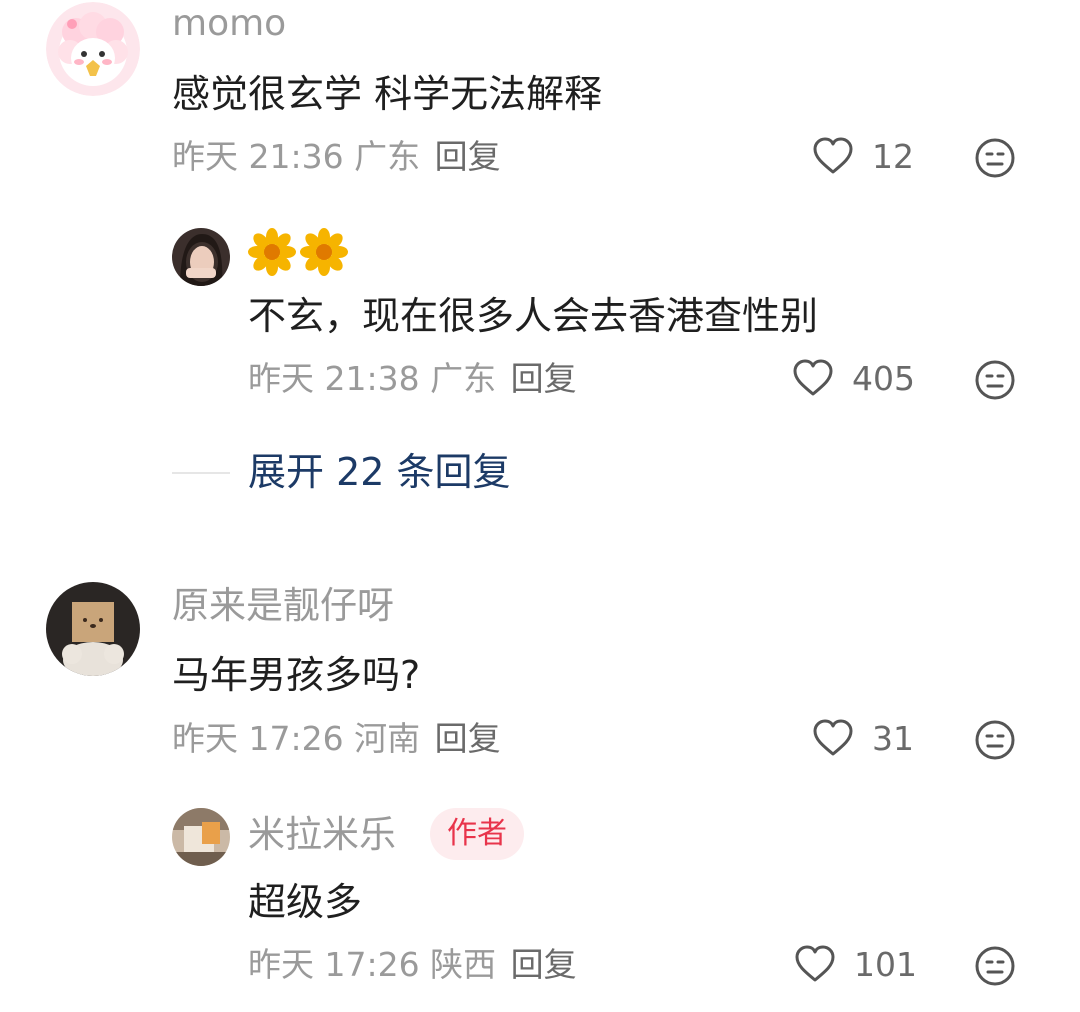 Image resolution: width=1080 pixels, height=1012 pixels. Describe the element at coordinates (379, 472) in the screenshot. I see `expand-replies-button: 展开 22 条回复` at that location.